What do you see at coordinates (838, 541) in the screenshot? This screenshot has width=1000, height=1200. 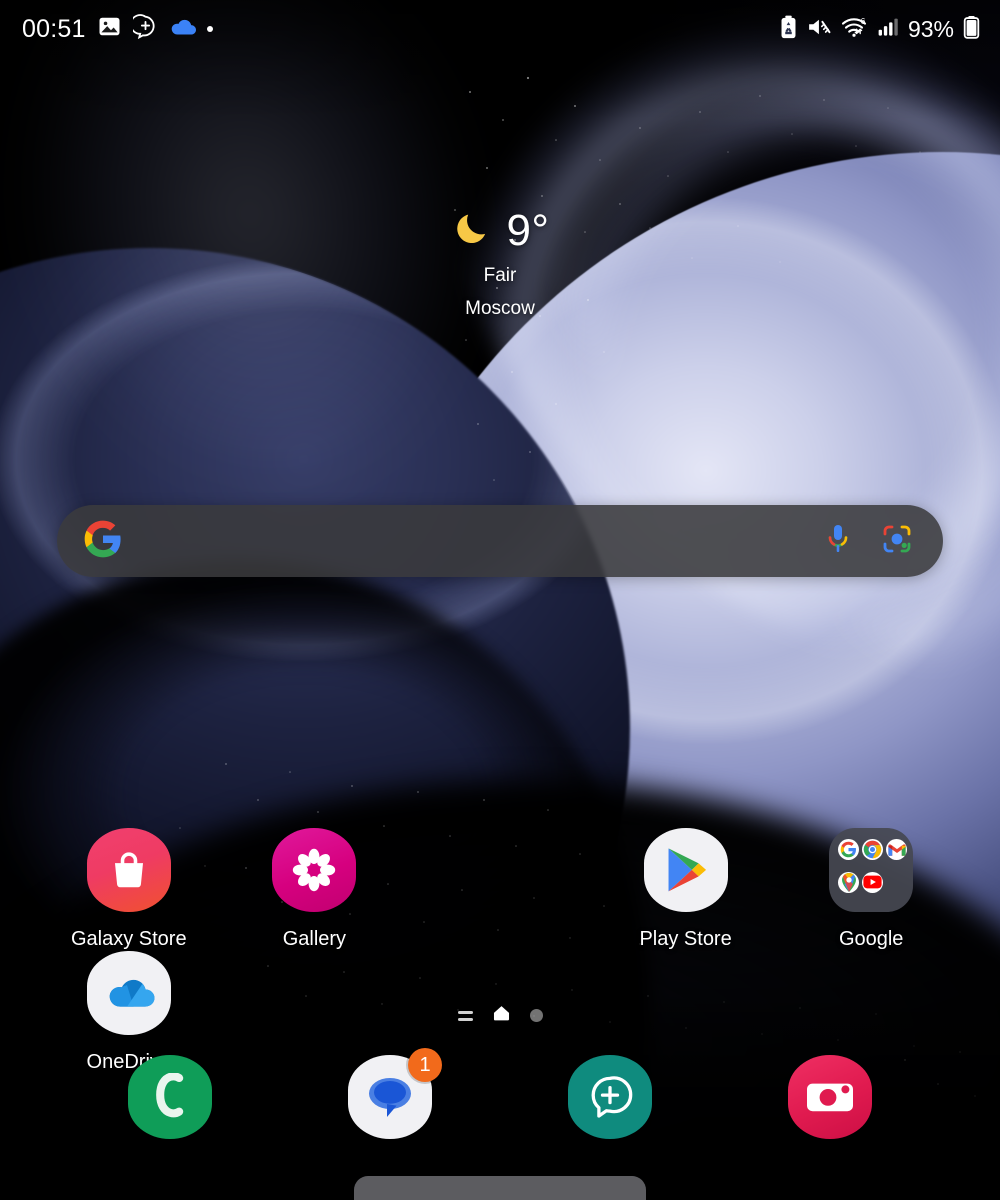 I see `microphone-icon` at bounding box center [838, 541].